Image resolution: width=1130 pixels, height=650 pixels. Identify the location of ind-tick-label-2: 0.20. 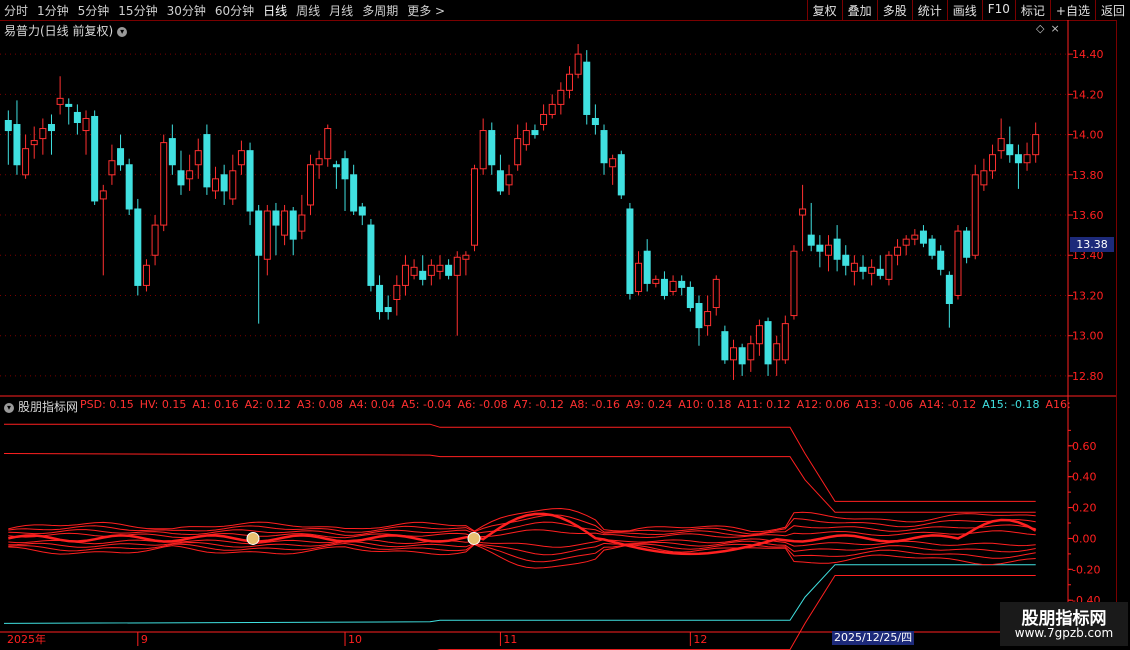
(1084, 508).